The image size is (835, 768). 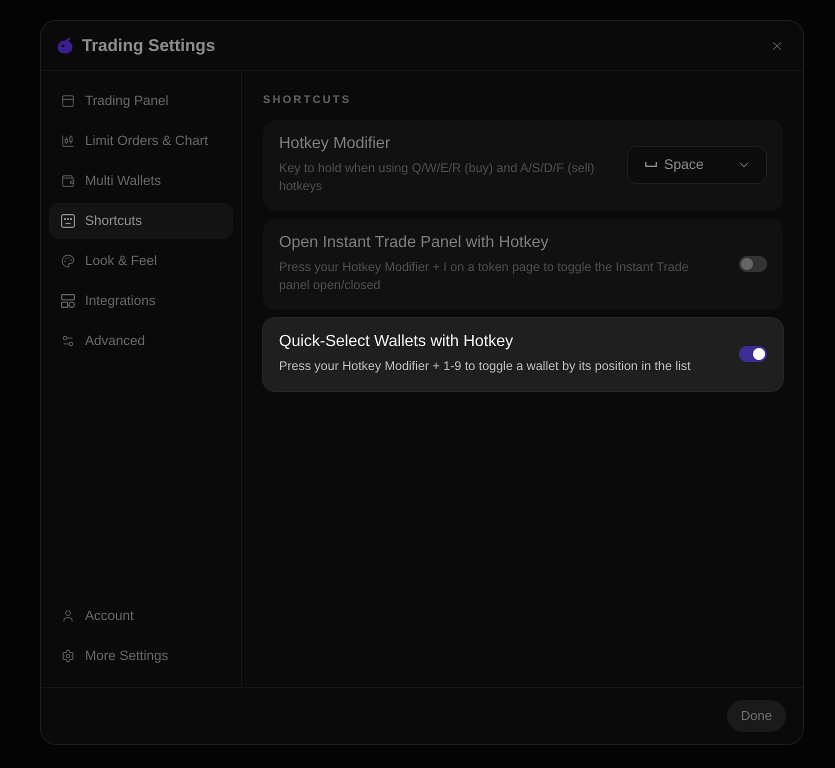 I want to click on setting-title: Quick-Select Wallets with Hotkey, so click(x=396, y=342).